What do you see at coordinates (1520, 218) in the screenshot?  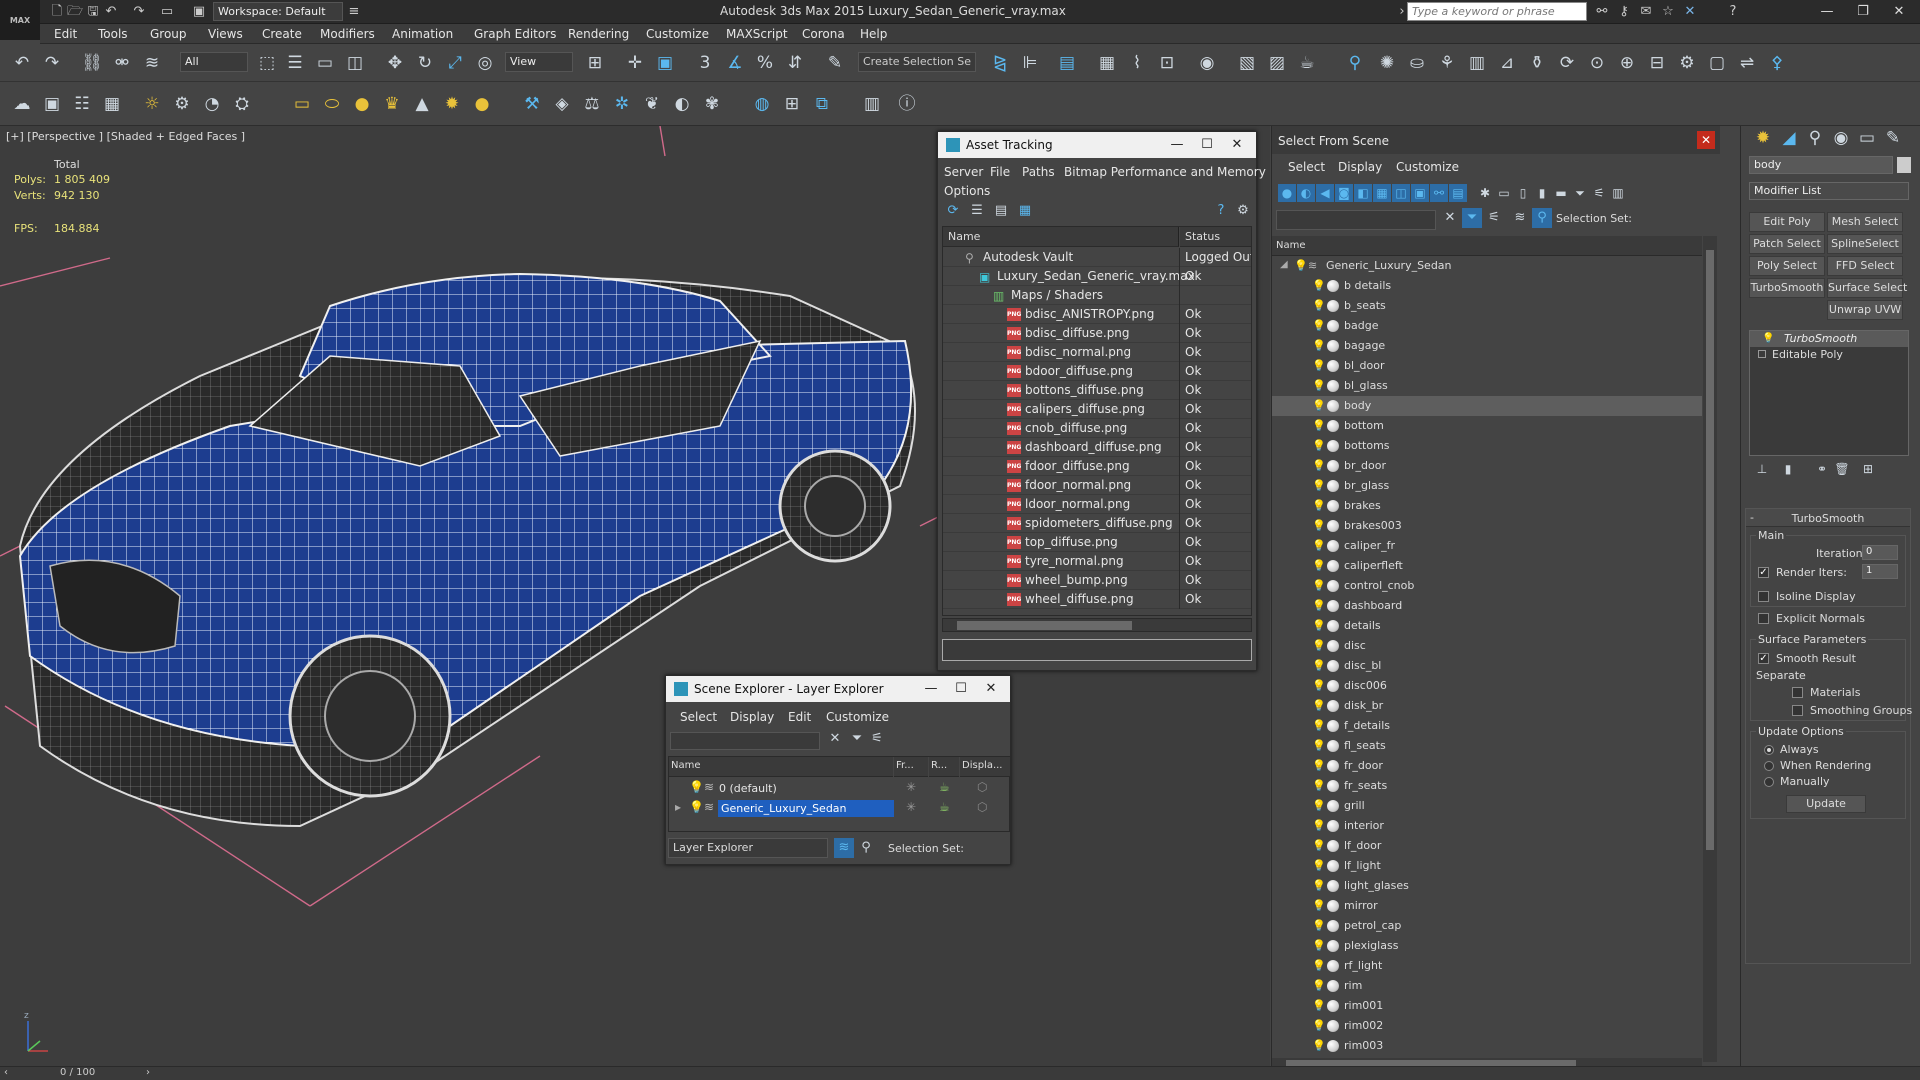 I see `layers-icon: ≋` at bounding box center [1520, 218].